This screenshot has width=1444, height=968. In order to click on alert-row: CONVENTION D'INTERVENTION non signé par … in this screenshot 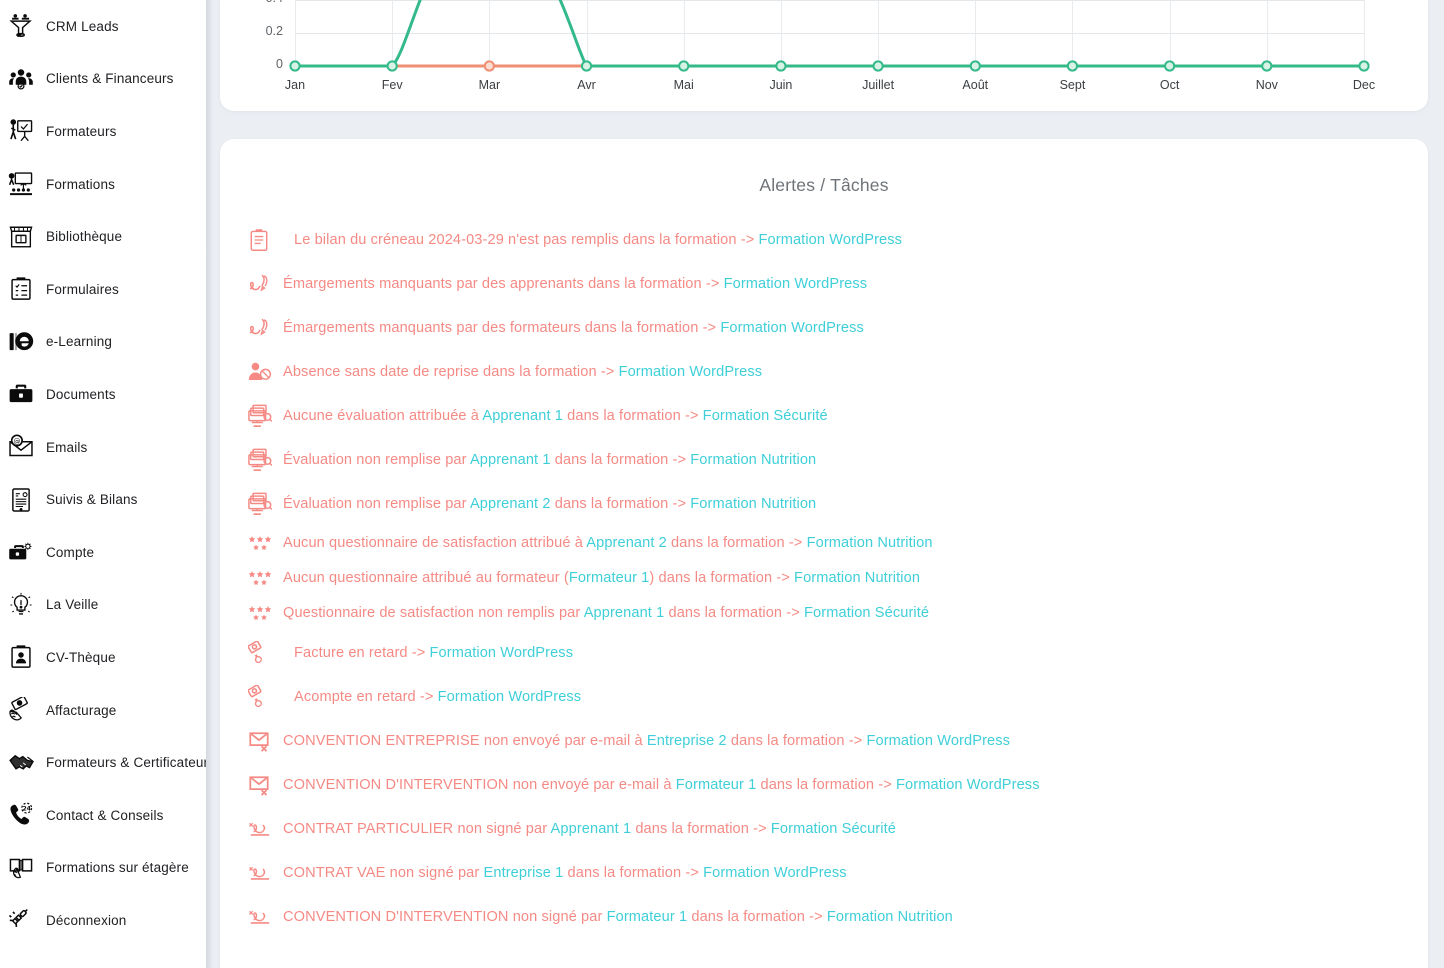, I will do `click(824, 917)`.